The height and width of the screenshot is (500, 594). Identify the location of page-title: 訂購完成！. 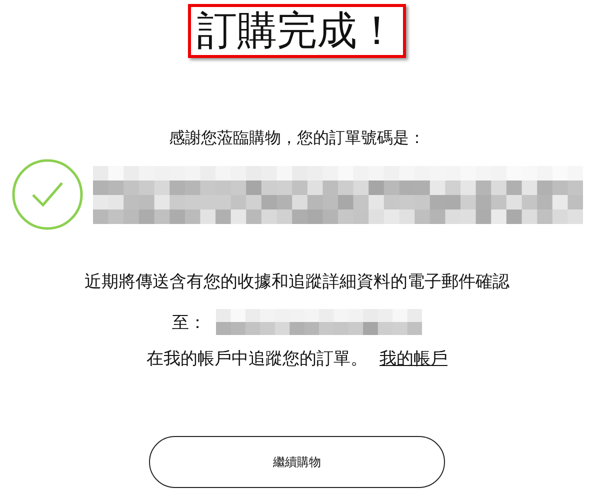
(297, 31).